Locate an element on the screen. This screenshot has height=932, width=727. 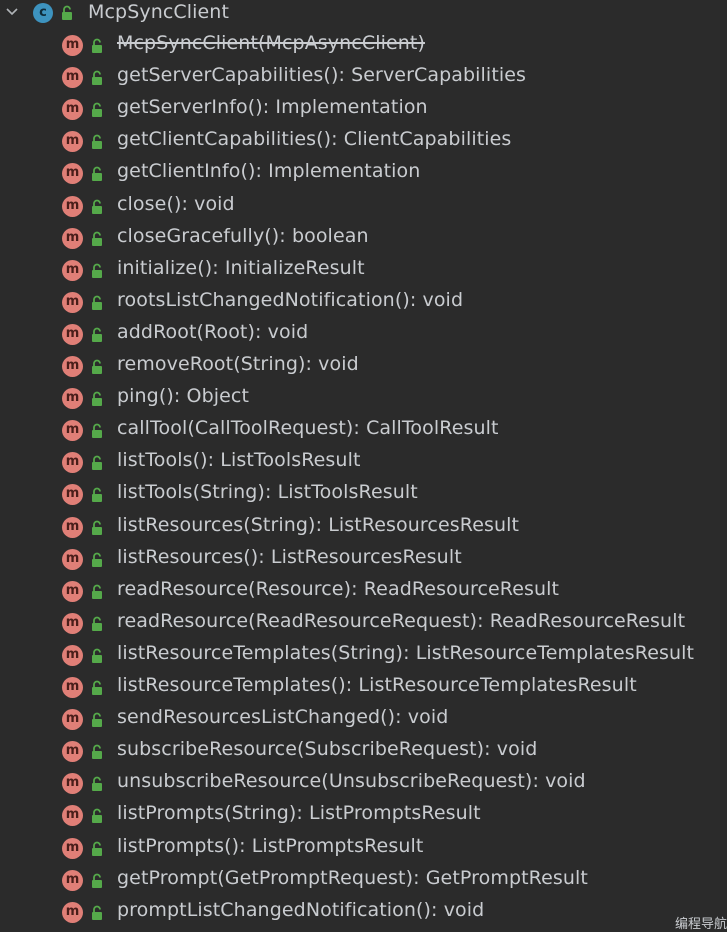
method-label: removeRoot(String): void is located at coordinates (238, 364).